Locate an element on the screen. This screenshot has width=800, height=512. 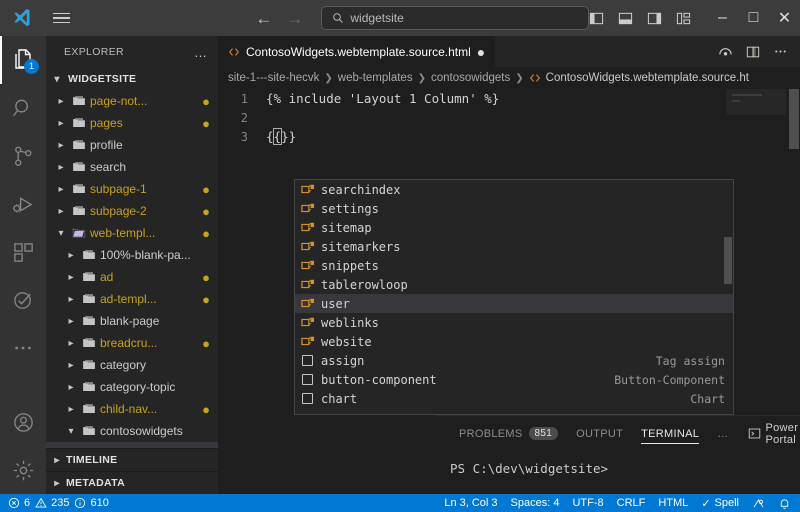
bell-icon is located at coordinates (784, 503).